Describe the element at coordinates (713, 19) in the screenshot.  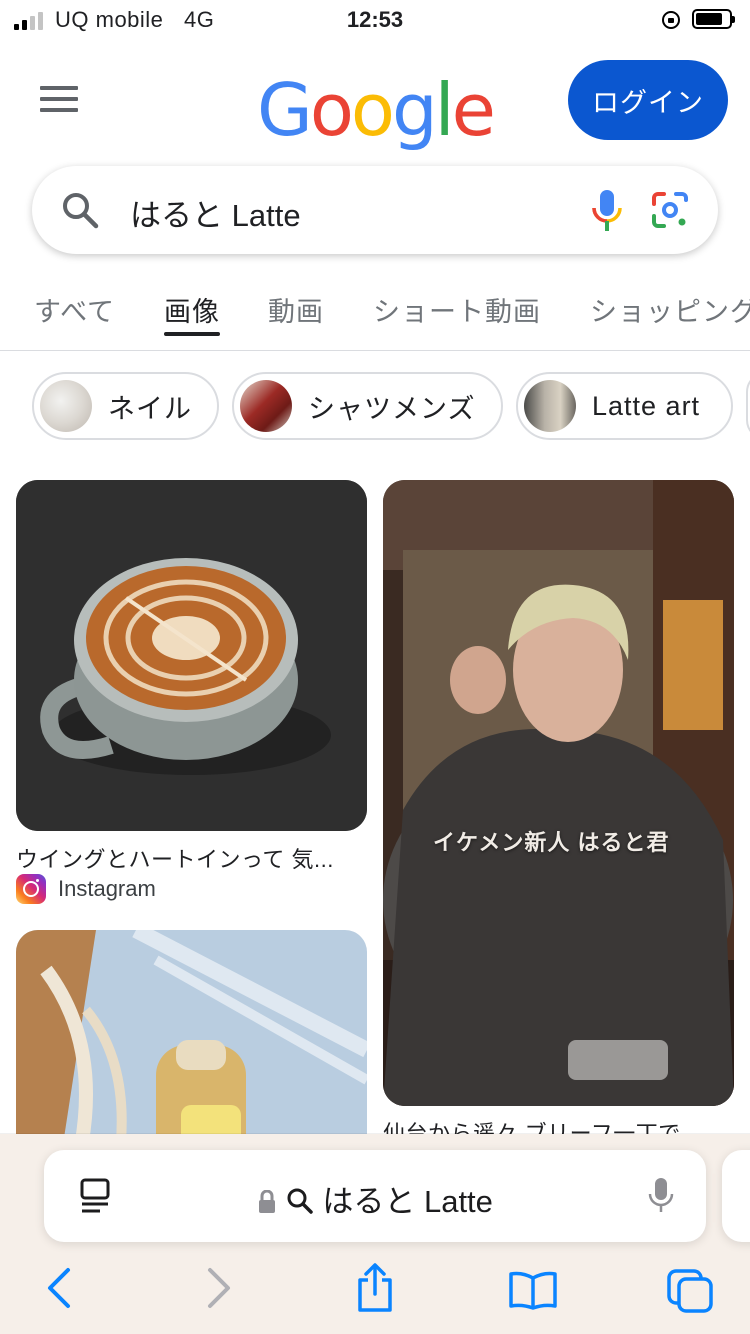
I see `battery-icon` at that location.